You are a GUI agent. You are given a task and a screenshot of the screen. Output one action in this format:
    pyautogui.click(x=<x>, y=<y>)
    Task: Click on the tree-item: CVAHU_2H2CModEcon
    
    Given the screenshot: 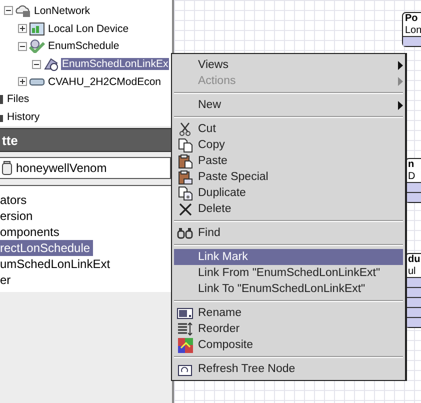 What is the action you would take?
    pyautogui.click(x=104, y=82)
    